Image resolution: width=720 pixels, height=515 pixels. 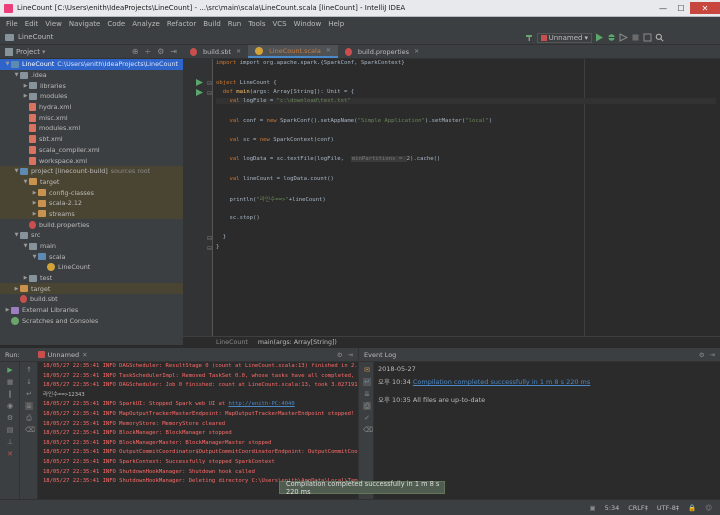 What do you see at coordinates (91, 256) in the screenshot?
I see `tree-item: ▼ scala` at bounding box center [91, 256].